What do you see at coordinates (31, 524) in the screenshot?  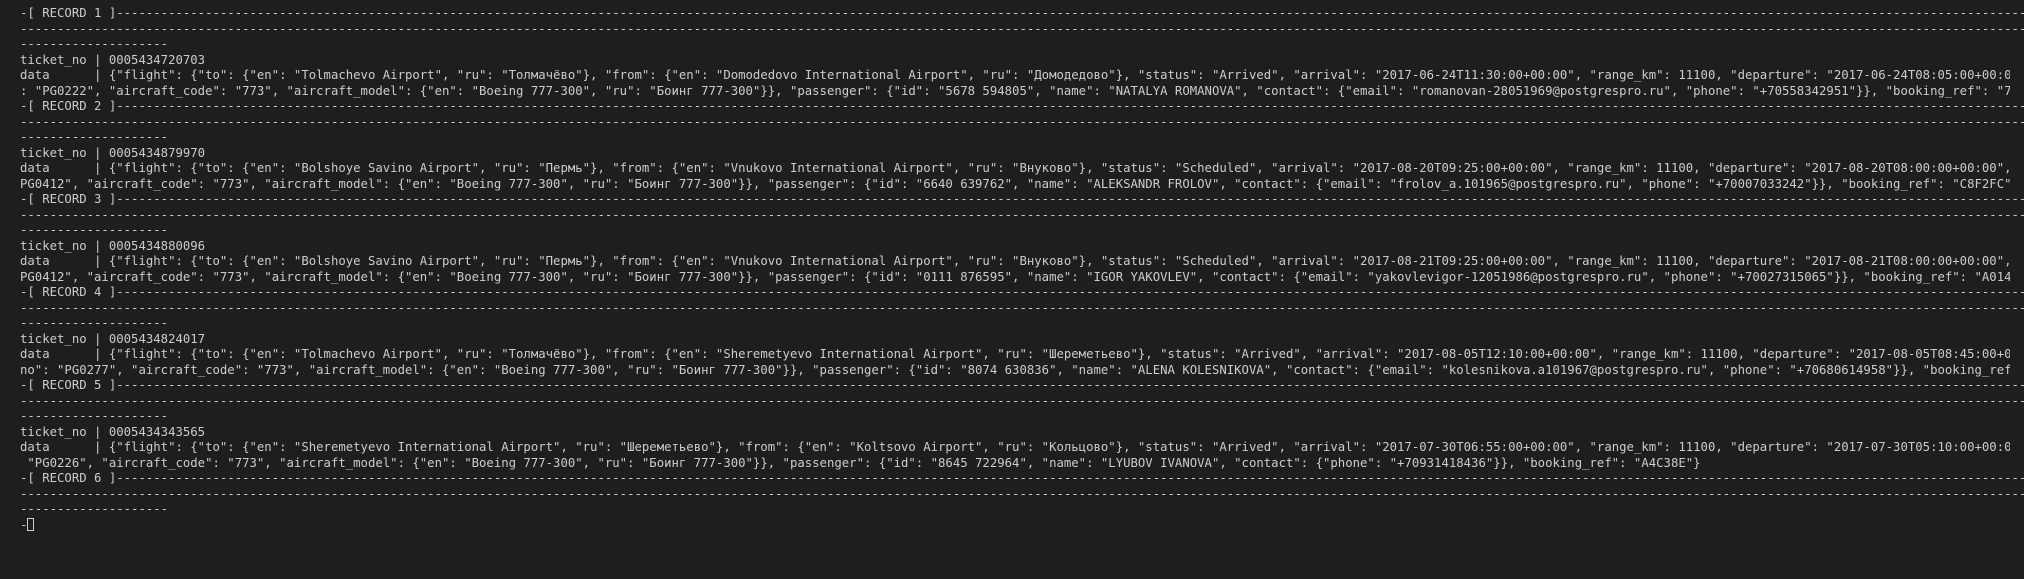 I see `text-cursor` at bounding box center [31, 524].